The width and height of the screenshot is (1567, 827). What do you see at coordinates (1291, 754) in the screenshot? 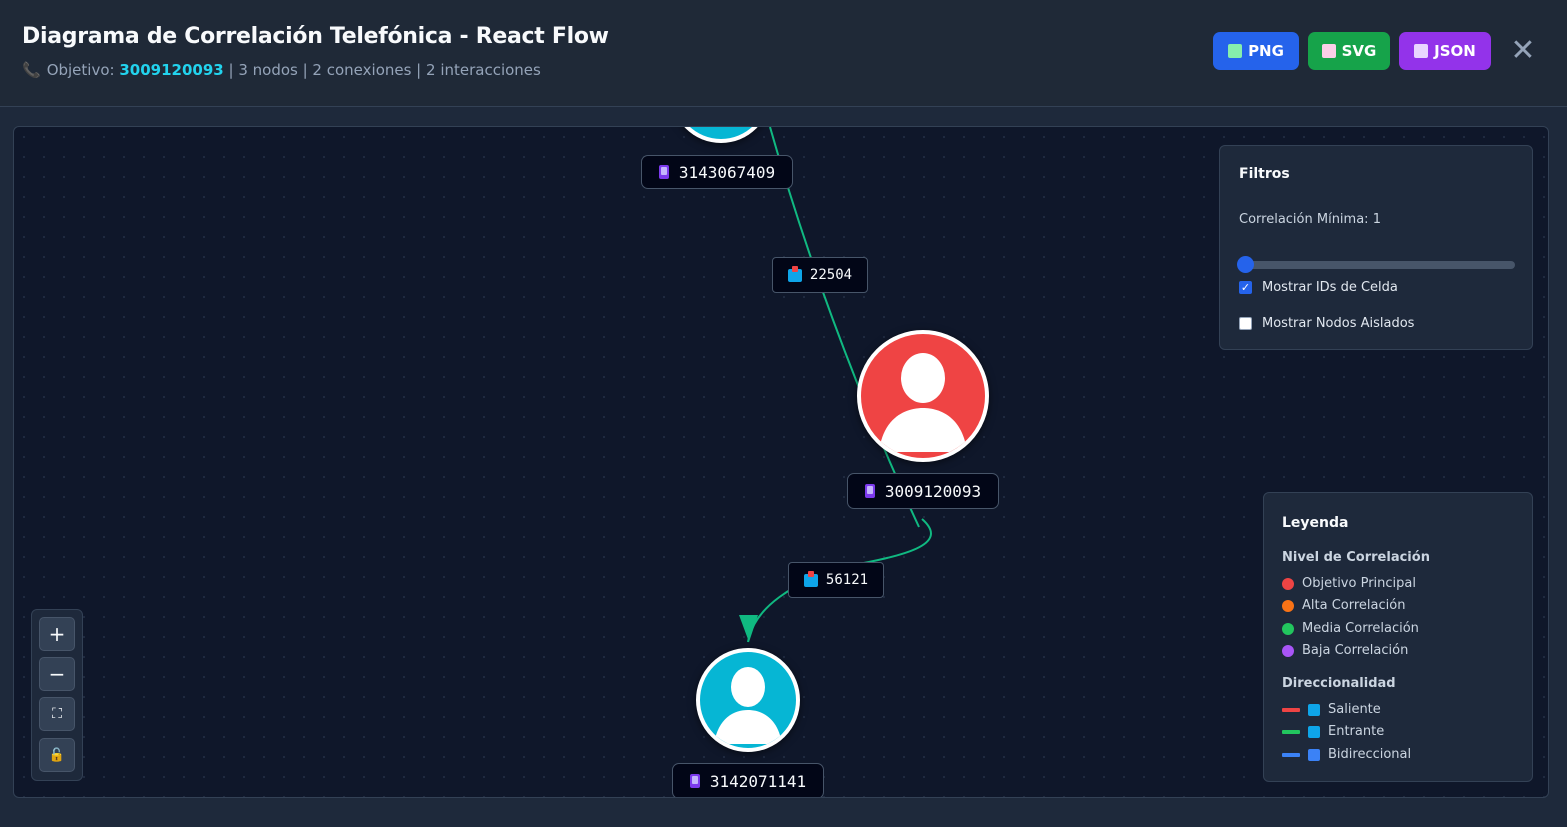
I see `blue-line-icon` at bounding box center [1291, 754].